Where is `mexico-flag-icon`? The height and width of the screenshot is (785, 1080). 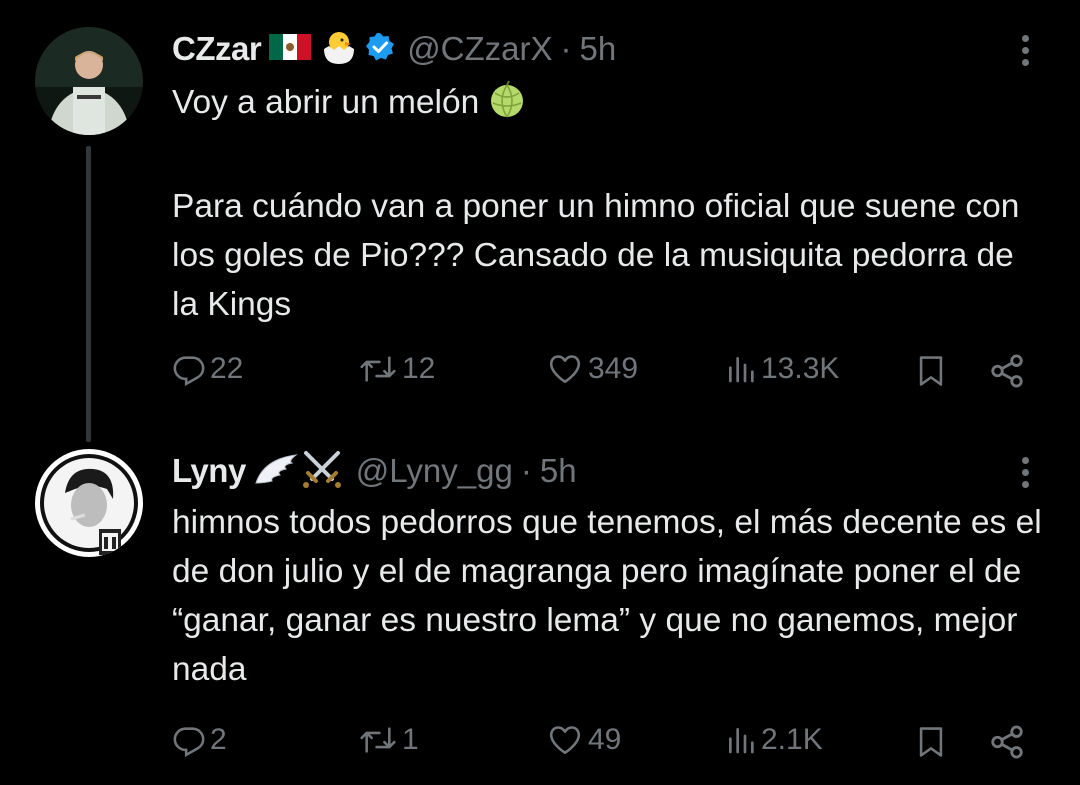
mexico-flag-icon is located at coordinates (290, 49).